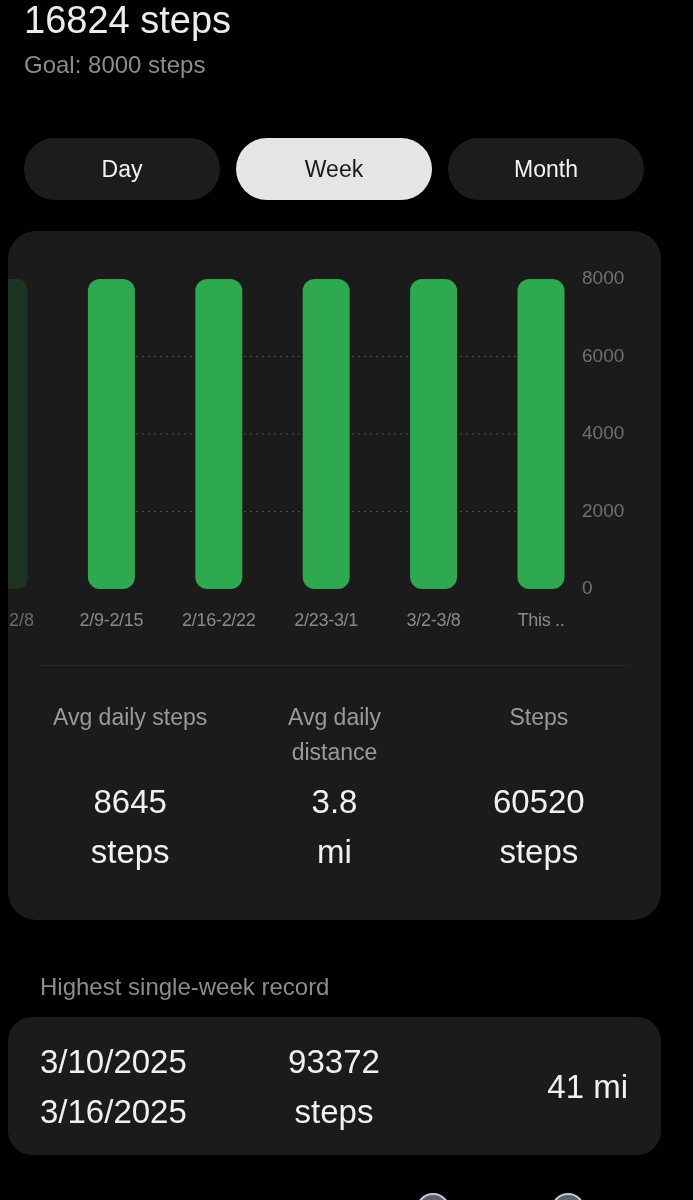  Describe the element at coordinates (219, 619) in the screenshot. I see `category-label: 2/16-2/22` at that location.